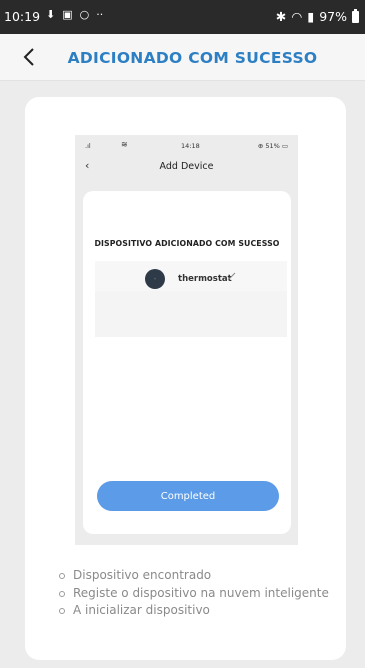 The width and height of the screenshot is (365, 668). I want to click on app-bar: ADICIONADO COM SUCESSO, so click(182, 57).